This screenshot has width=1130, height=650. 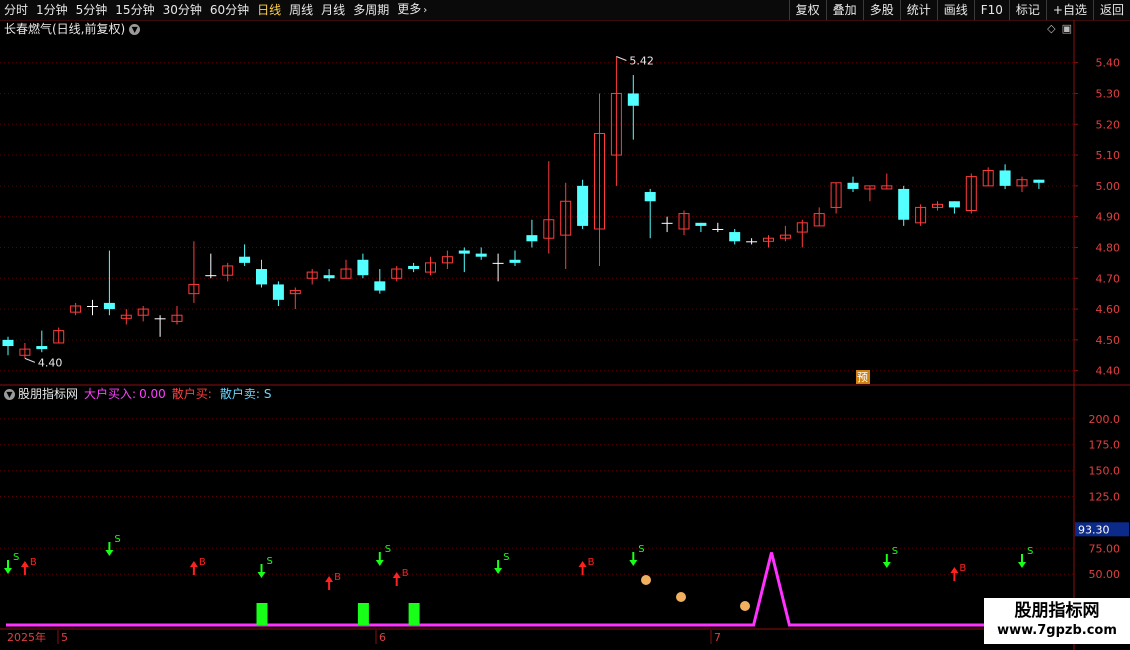 What do you see at coordinates (191, 394) in the screenshot?
I see `retail-buy-label: 散户买:` at bounding box center [191, 394].